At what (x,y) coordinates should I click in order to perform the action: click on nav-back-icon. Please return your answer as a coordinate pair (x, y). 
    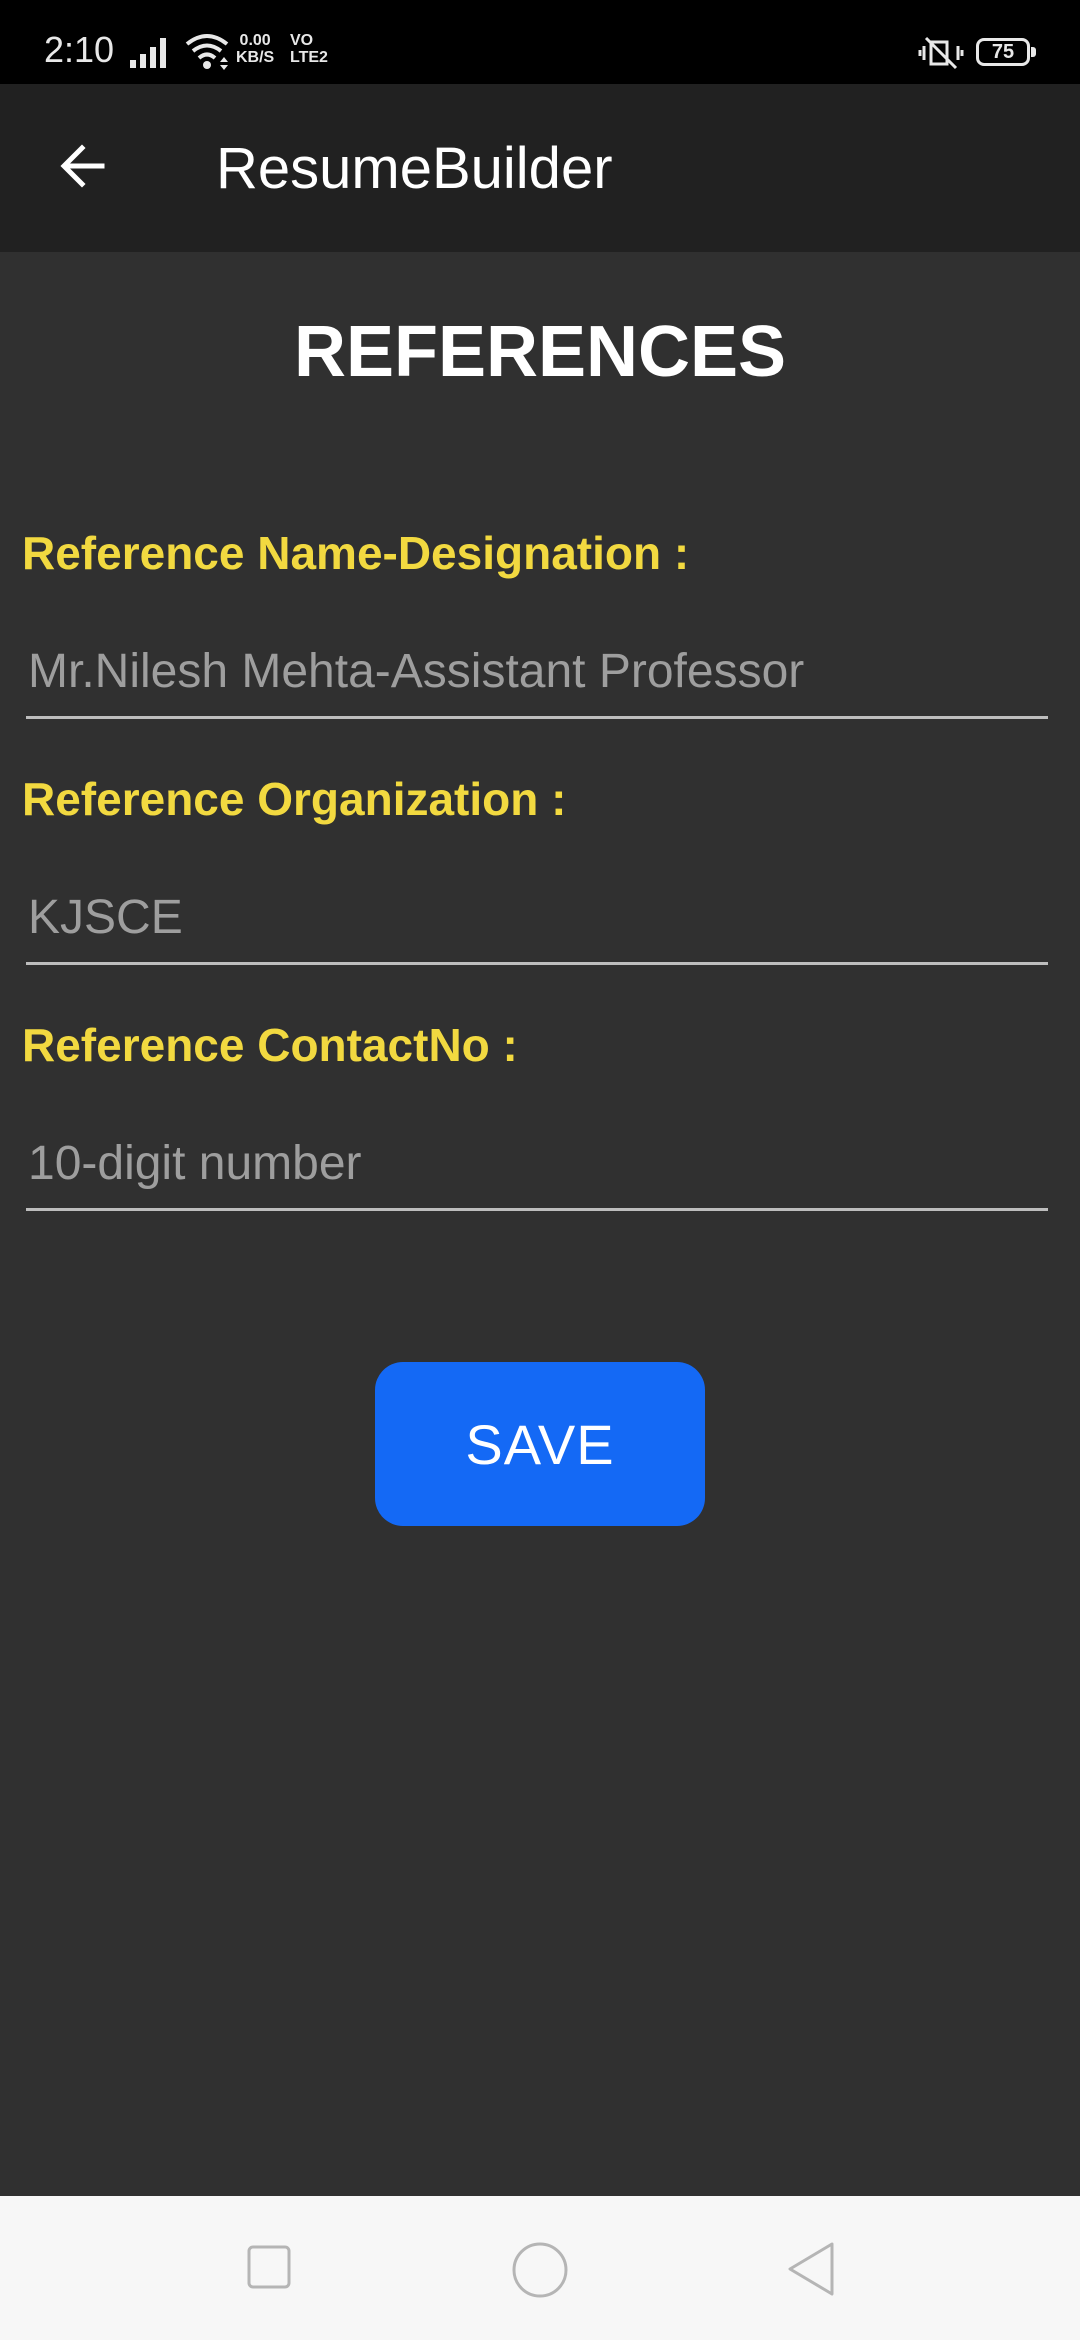
    Looking at the image, I should click on (811, 2269).